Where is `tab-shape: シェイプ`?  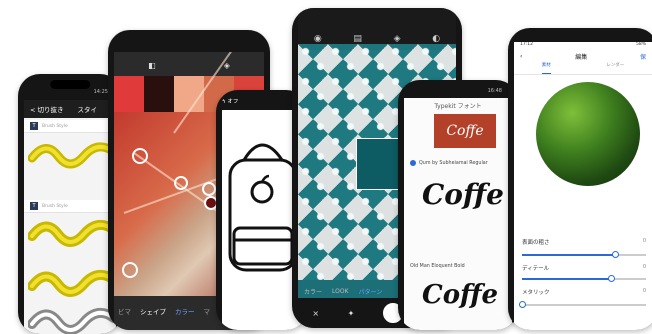 tab-shape: シェイプ is located at coordinates (153, 311).